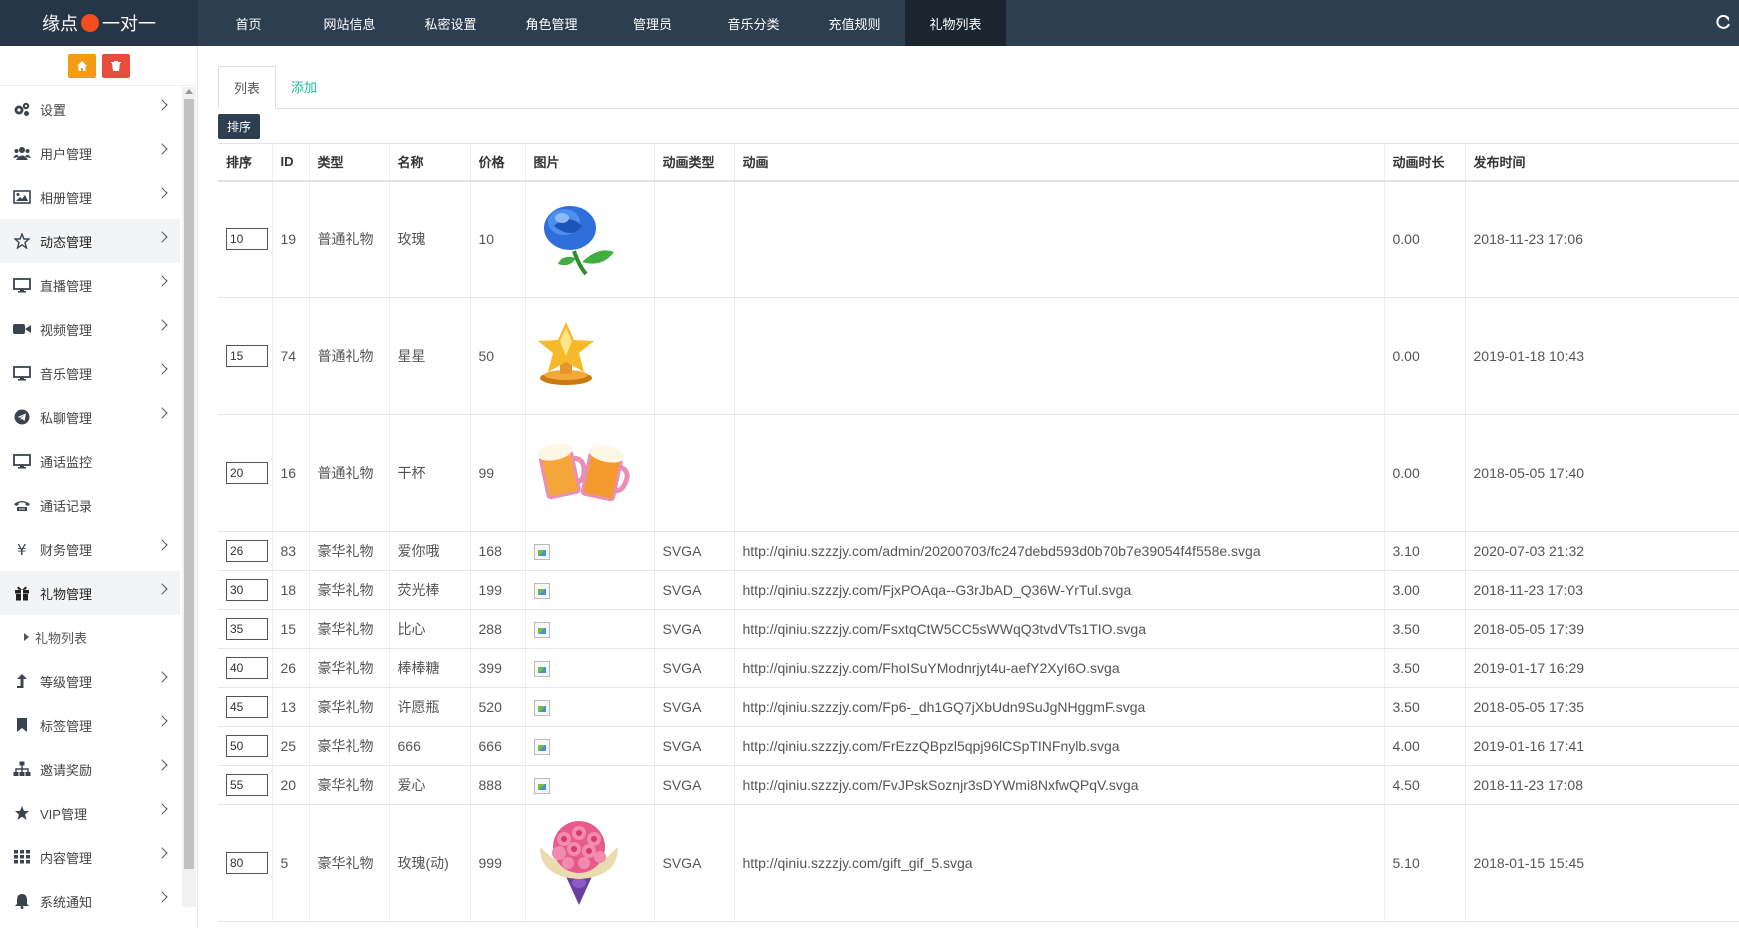  What do you see at coordinates (693, 785) in the screenshot?
I see `anim-type-cell: SVGA` at bounding box center [693, 785].